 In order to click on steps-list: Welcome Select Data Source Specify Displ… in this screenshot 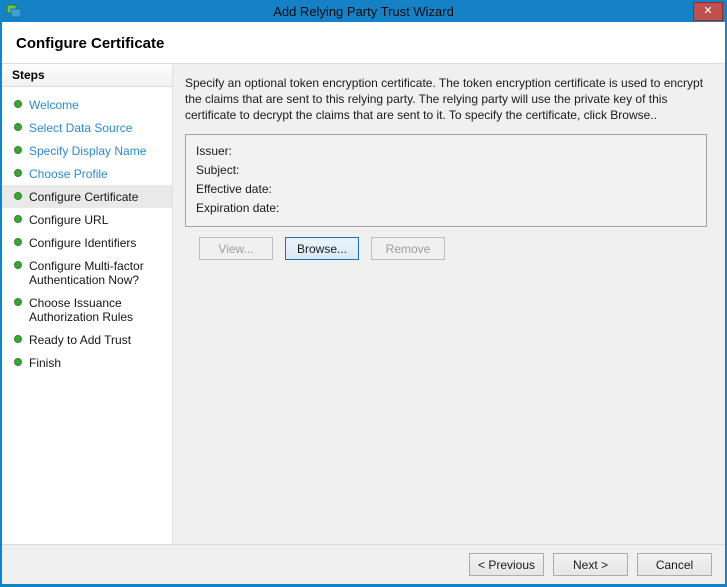, I will do `click(87, 230)`.